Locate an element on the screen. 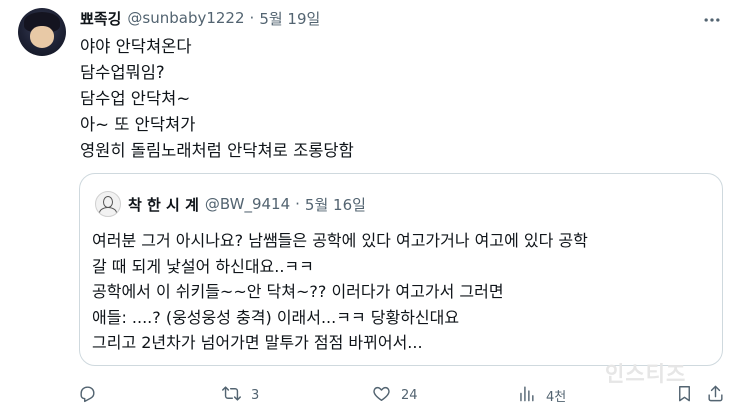 The width and height of the screenshot is (738, 417). reply-icon is located at coordinates (87, 395).